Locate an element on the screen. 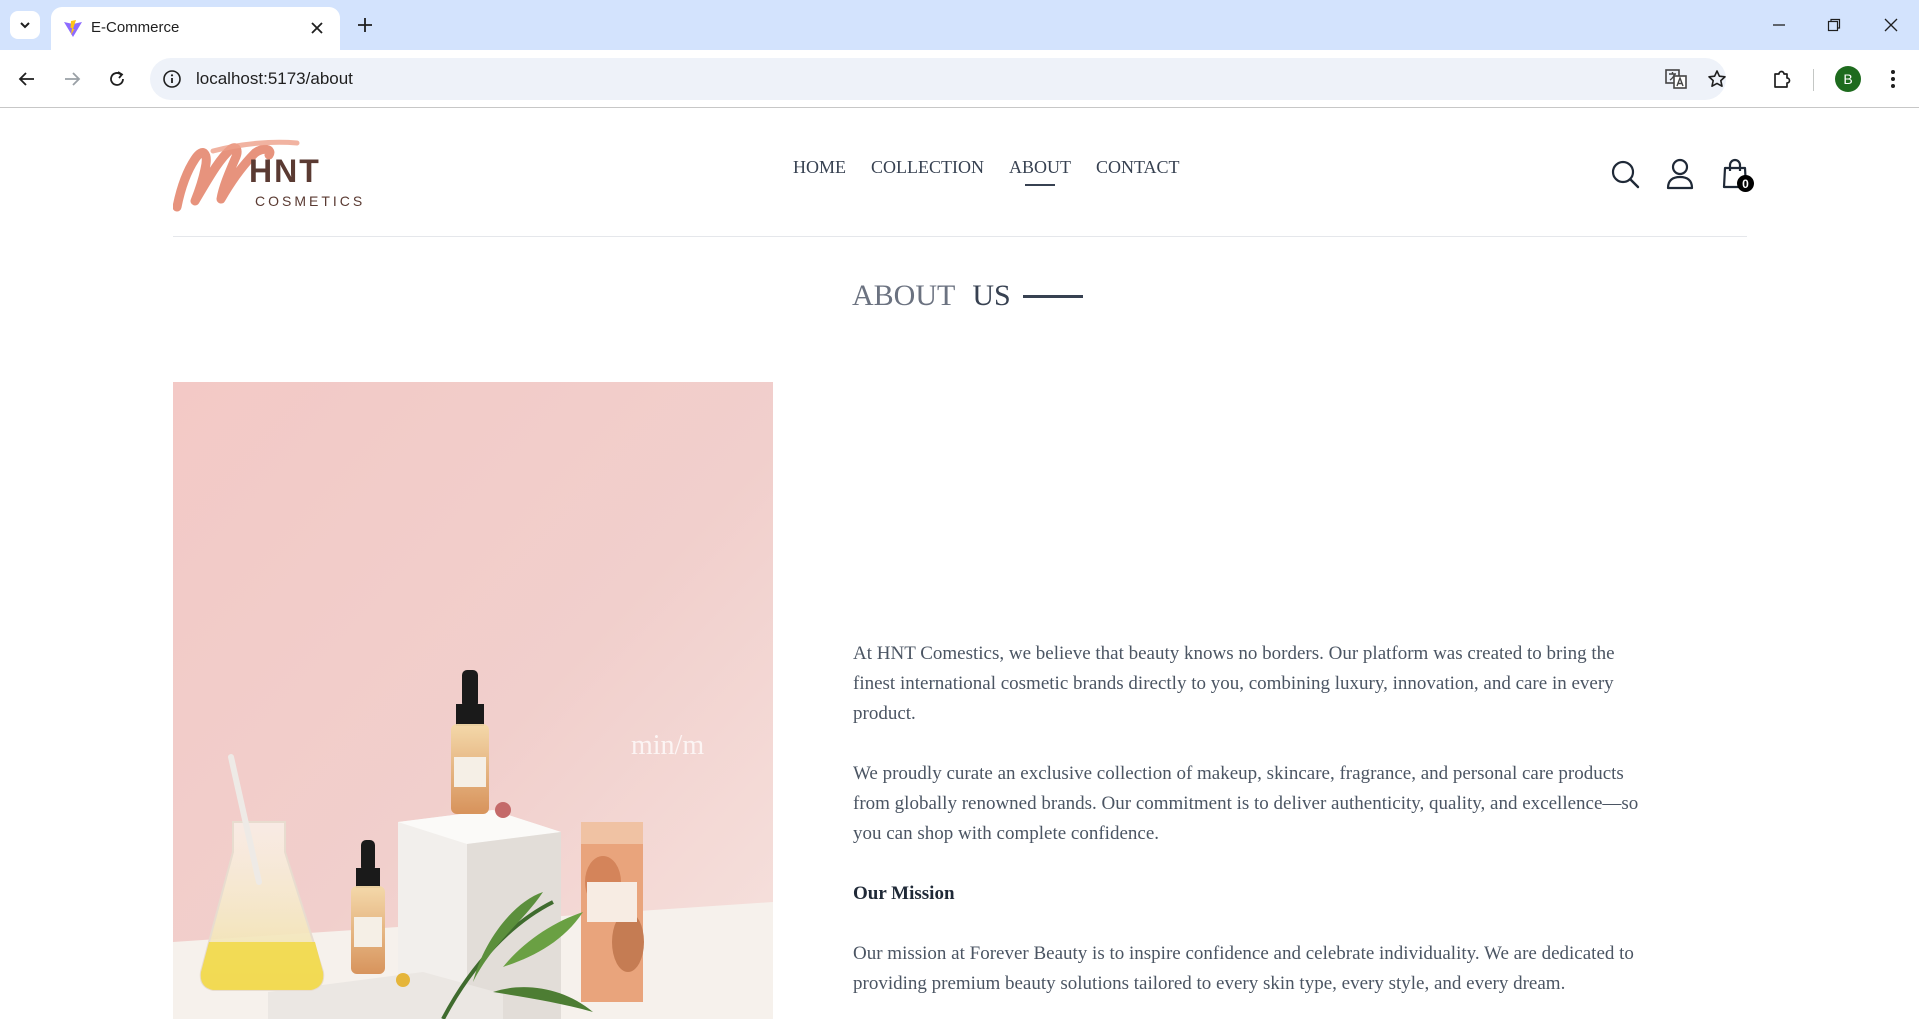 The width and height of the screenshot is (1919, 1019). user-icon is located at coordinates (1680, 174).